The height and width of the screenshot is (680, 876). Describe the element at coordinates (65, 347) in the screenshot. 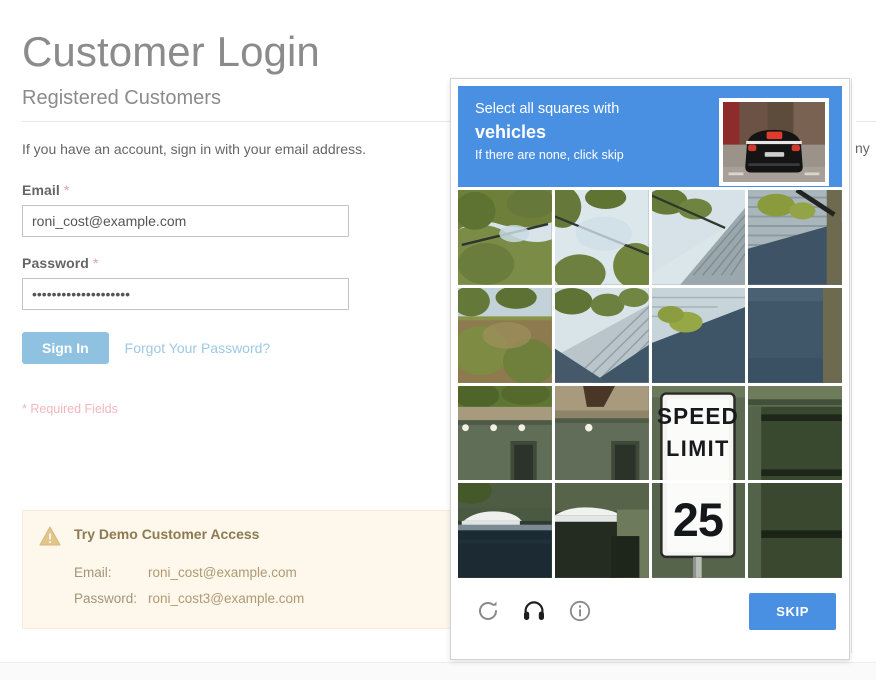

I see `sign-in-button: Sign In` at that location.